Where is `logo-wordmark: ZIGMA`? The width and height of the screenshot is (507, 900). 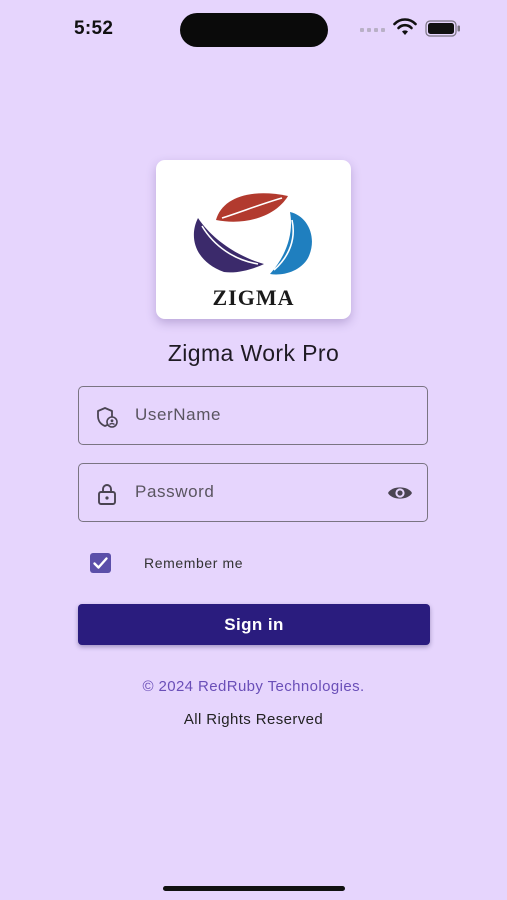
logo-wordmark: ZIGMA is located at coordinates (253, 297).